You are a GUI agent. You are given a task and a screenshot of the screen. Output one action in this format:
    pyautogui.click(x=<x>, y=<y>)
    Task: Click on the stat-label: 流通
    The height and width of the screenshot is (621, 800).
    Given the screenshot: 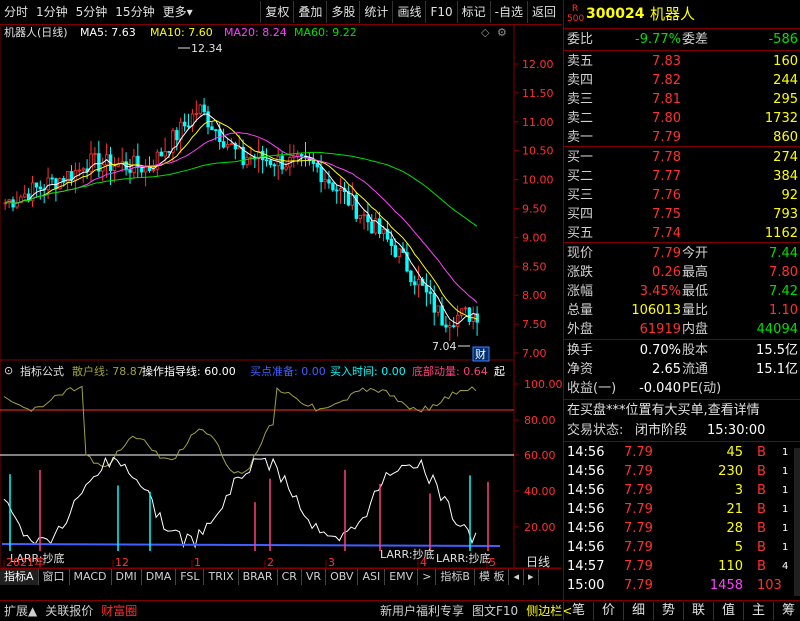 What is the action you would take?
    pyautogui.click(x=695, y=369)
    